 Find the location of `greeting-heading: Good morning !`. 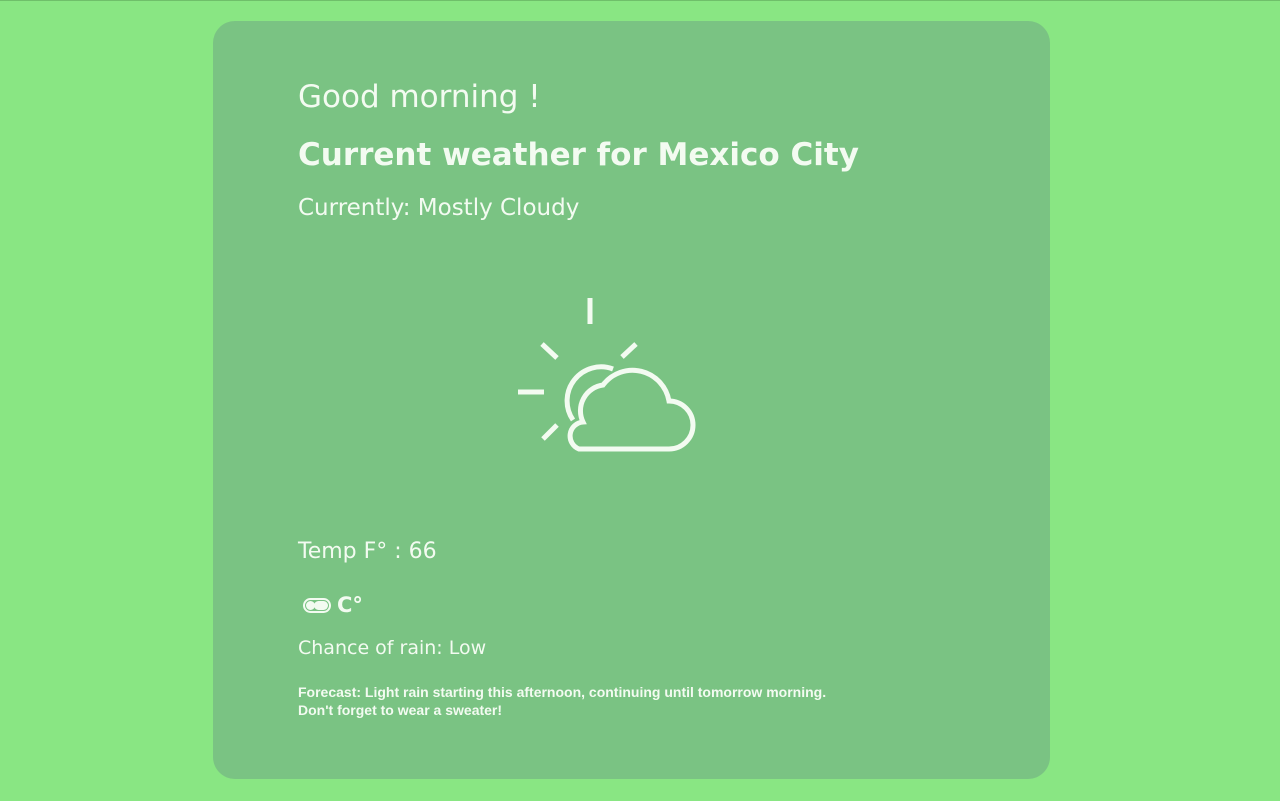

greeting-heading: Good morning ! is located at coordinates (419, 97).